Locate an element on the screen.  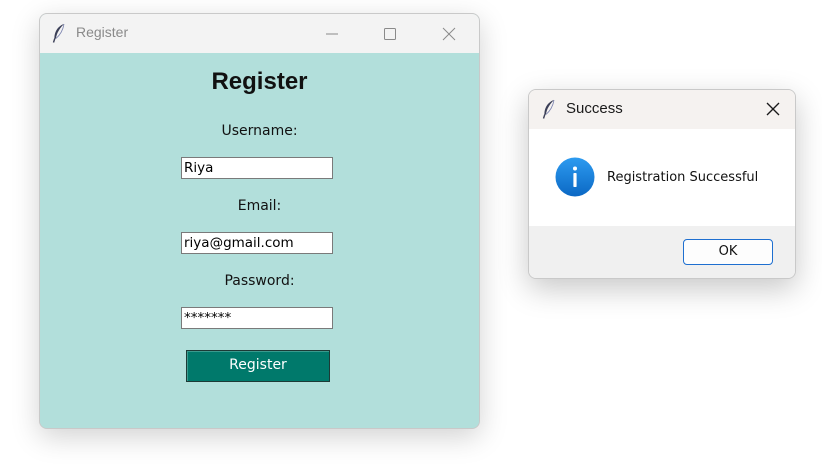
password-label: Password: is located at coordinates (259, 281).